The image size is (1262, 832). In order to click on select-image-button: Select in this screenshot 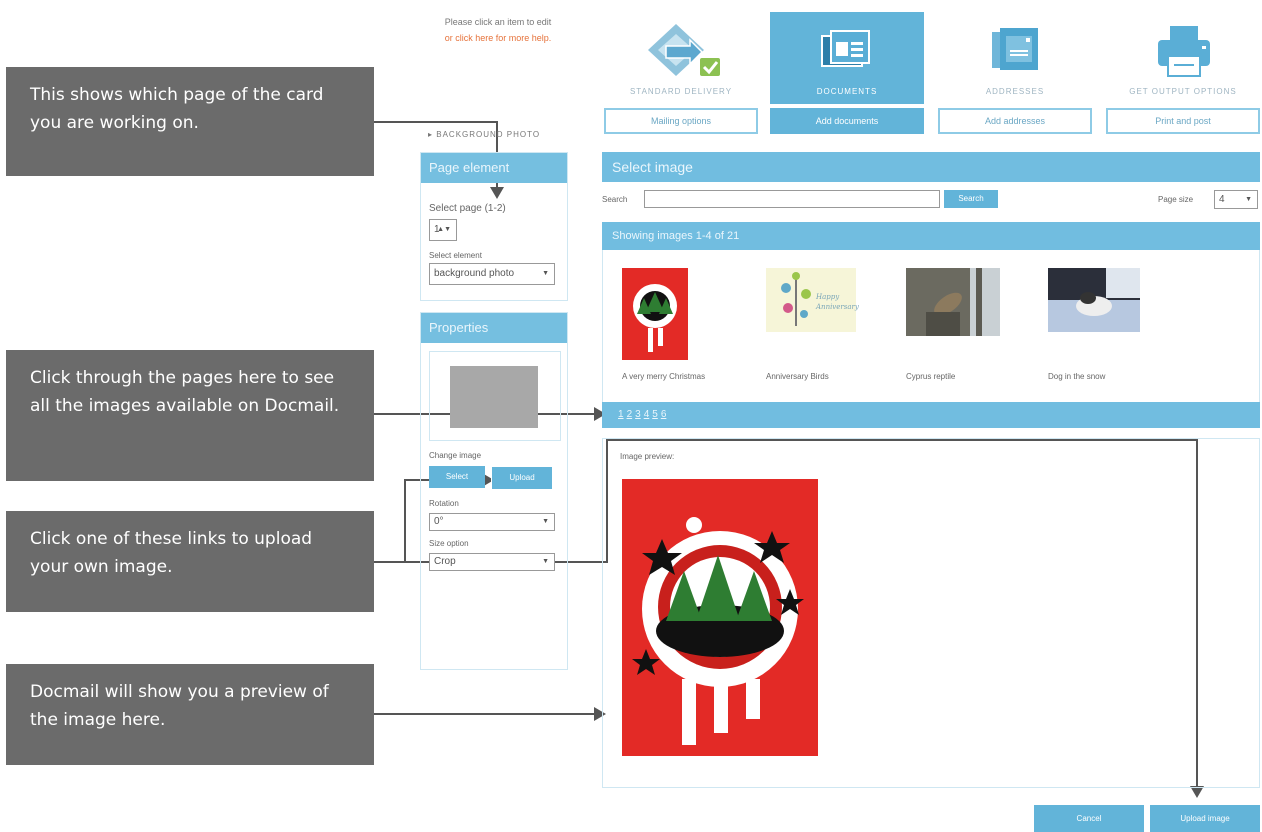, I will do `click(457, 477)`.